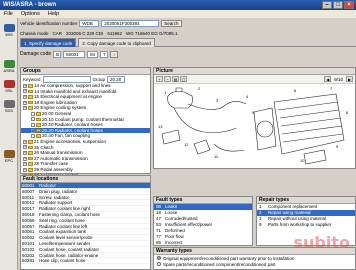 This screenshot has height=270, width=356. Describe the element at coordinates (306, 225) in the screenshot. I see `list-item: 9 Parts from workshop to supplier` at that location.